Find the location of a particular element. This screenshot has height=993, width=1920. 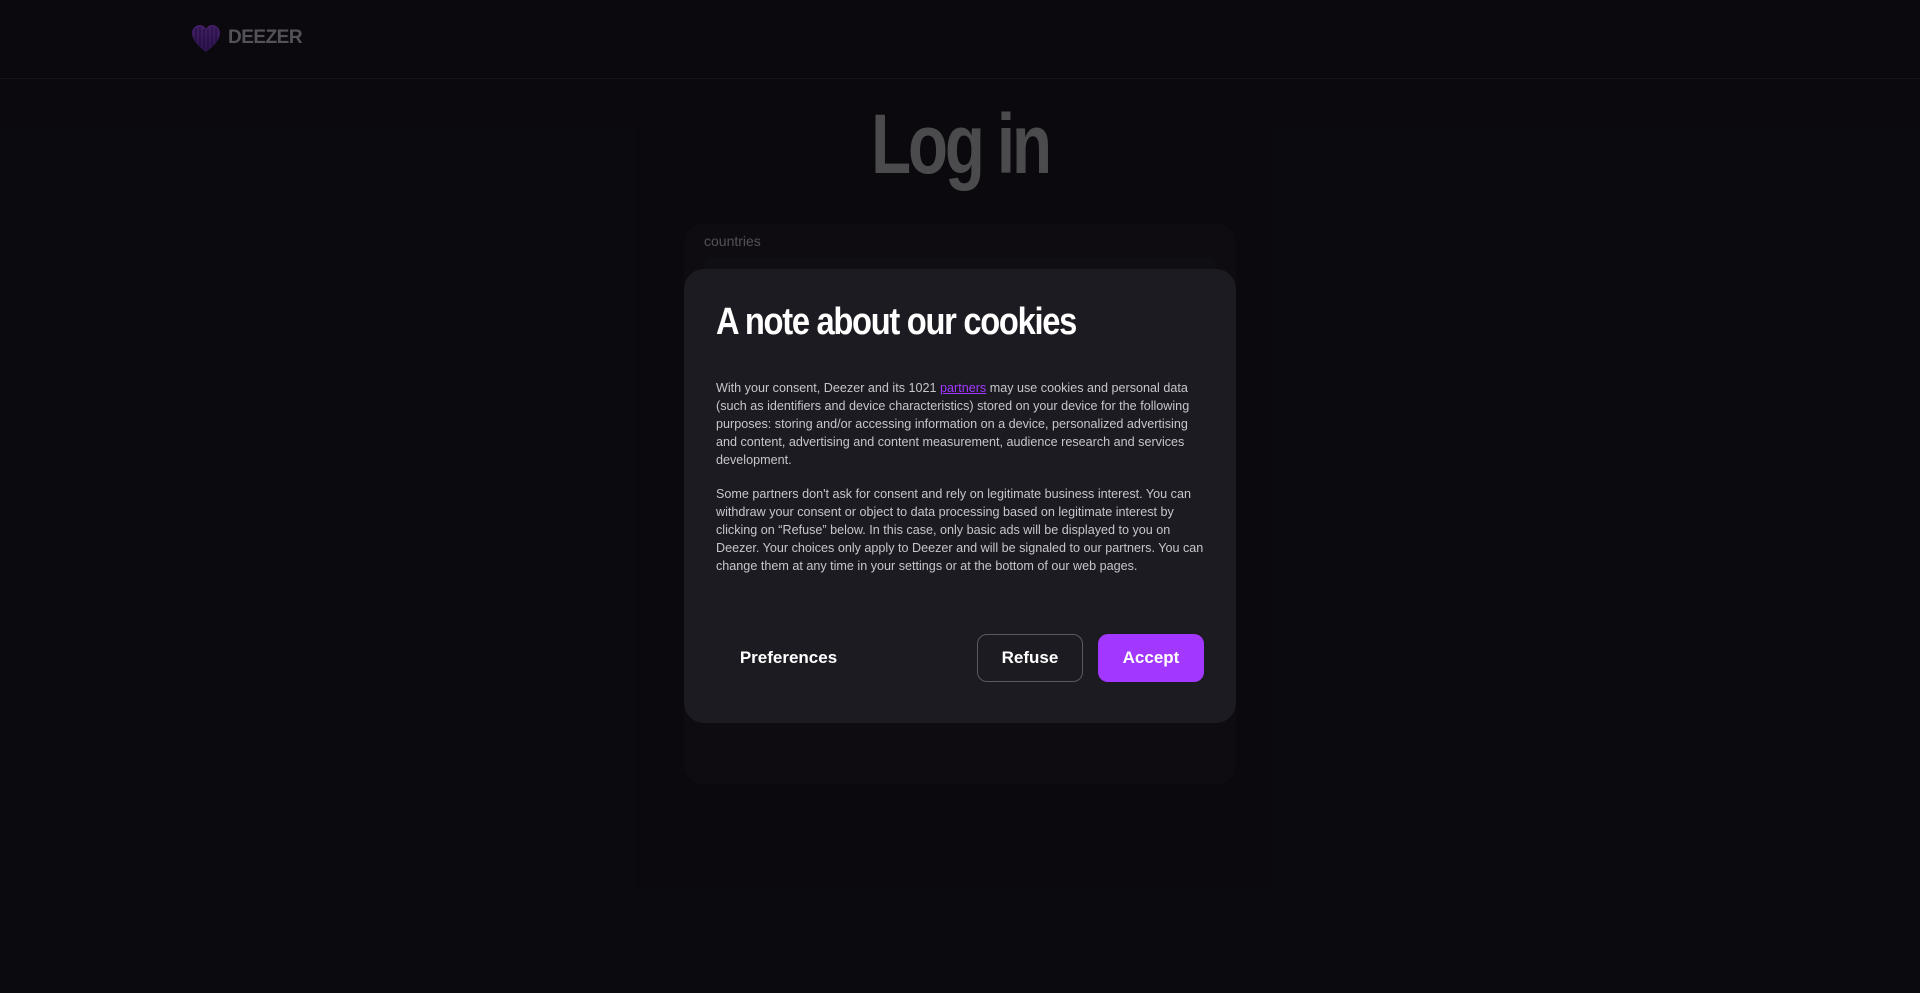

dialog-actions: Preferences Refuse Accept is located at coordinates (960, 658).